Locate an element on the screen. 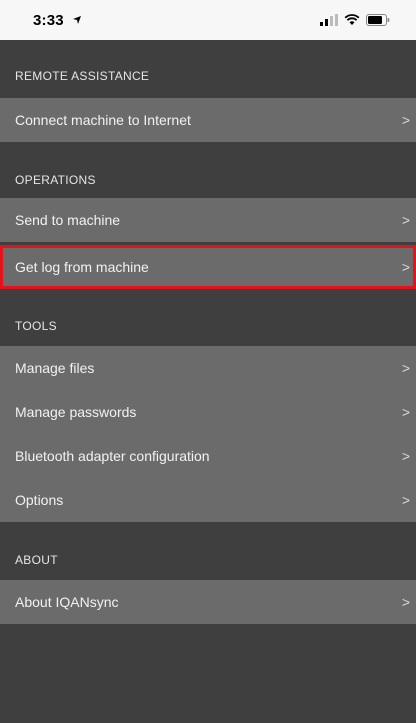 This screenshot has width=416, height=723. signal-icon is located at coordinates (329, 20).